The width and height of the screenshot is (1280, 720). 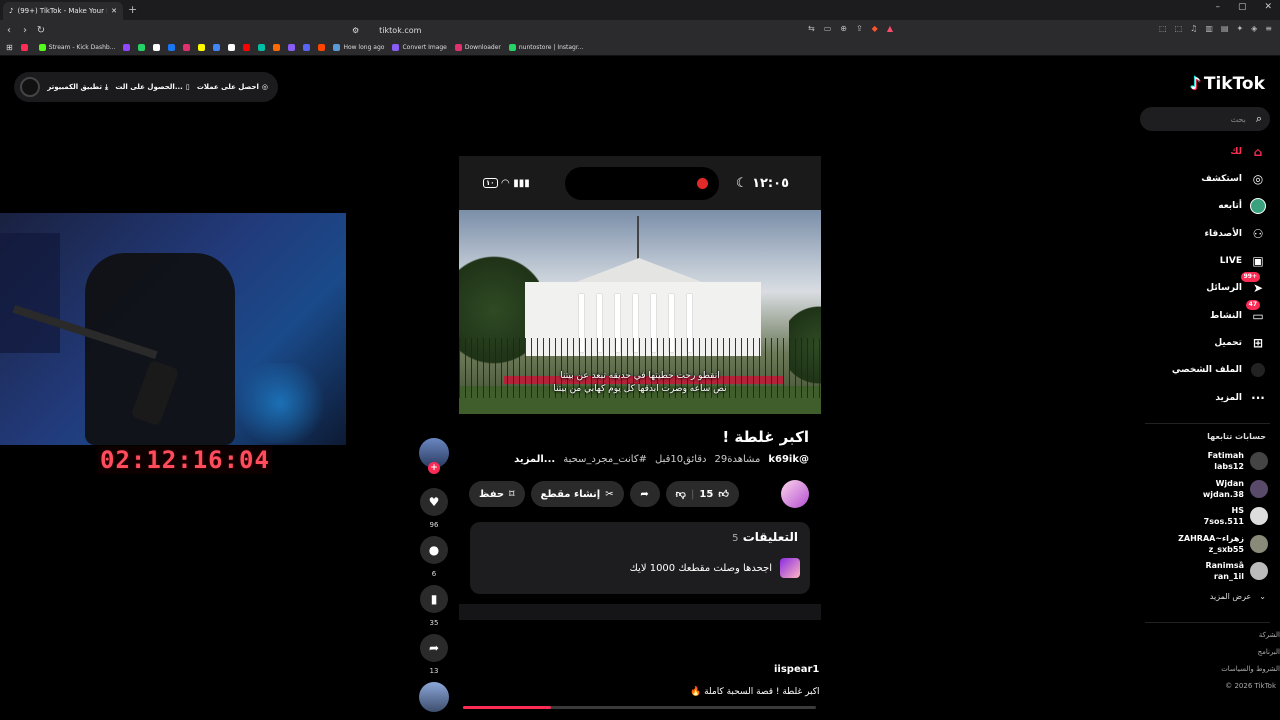 I want to click on following-account: HS 7sos.511, so click(x=1236, y=516).